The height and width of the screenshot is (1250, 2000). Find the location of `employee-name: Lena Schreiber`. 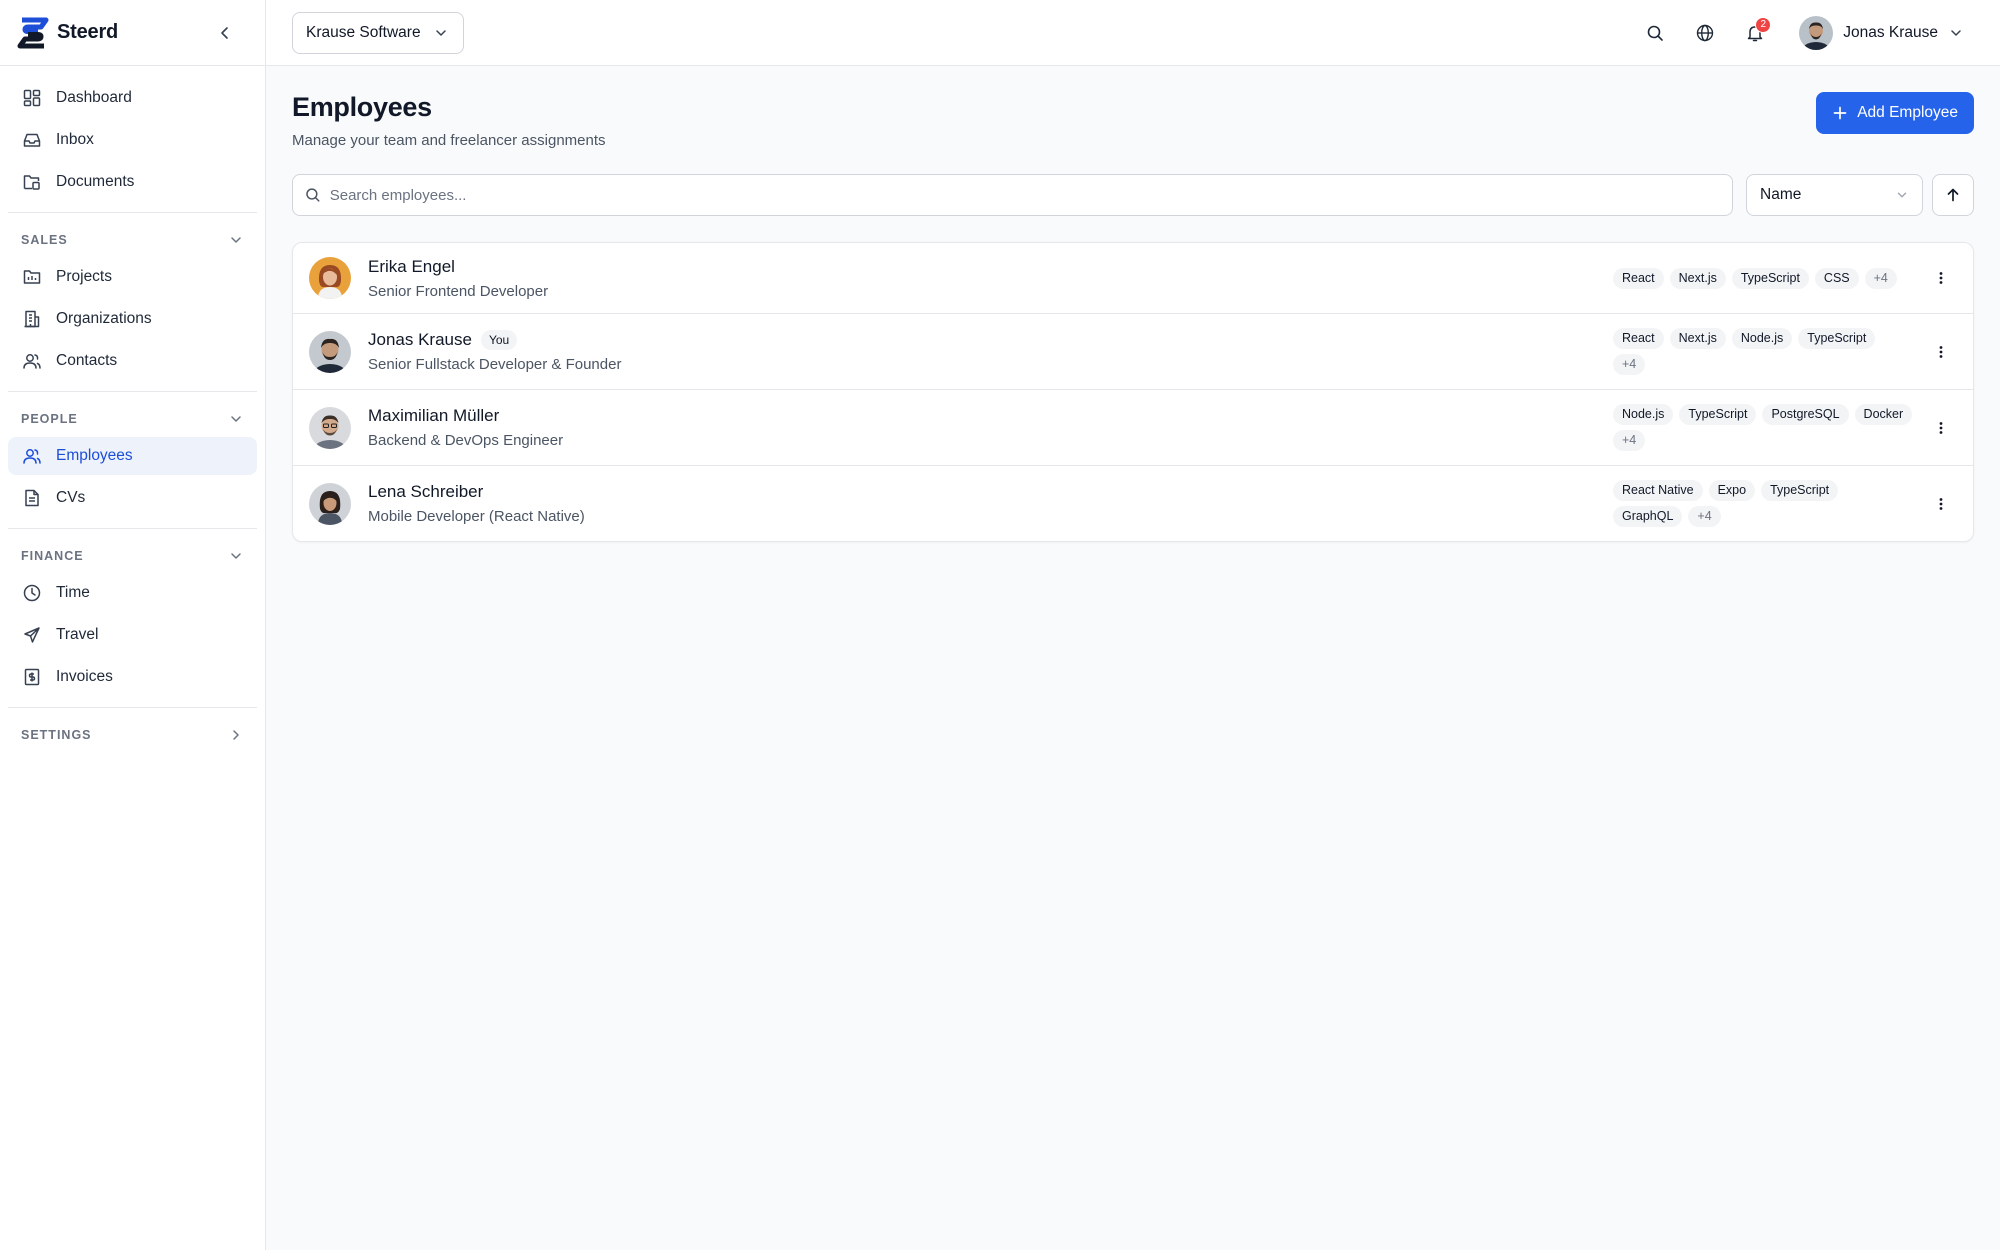

employee-name: Lena Schreiber is located at coordinates (426, 491).